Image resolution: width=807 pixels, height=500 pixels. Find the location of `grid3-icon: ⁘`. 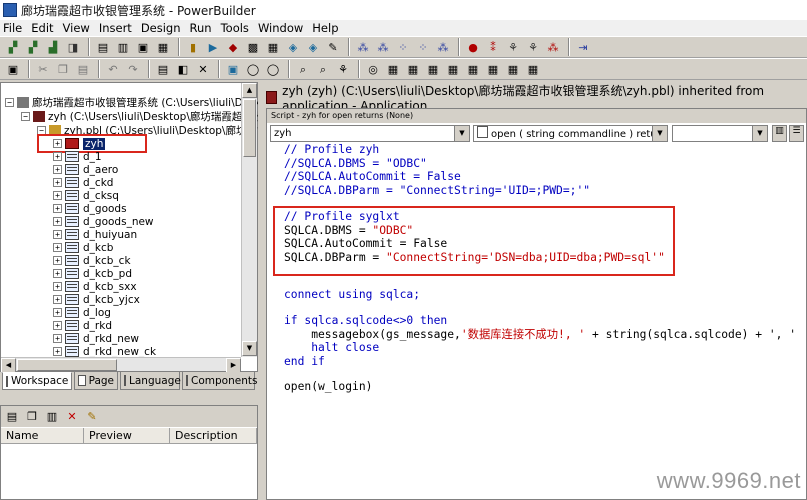

grid3-icon: ⁘ is located at coordinates (403, 47).